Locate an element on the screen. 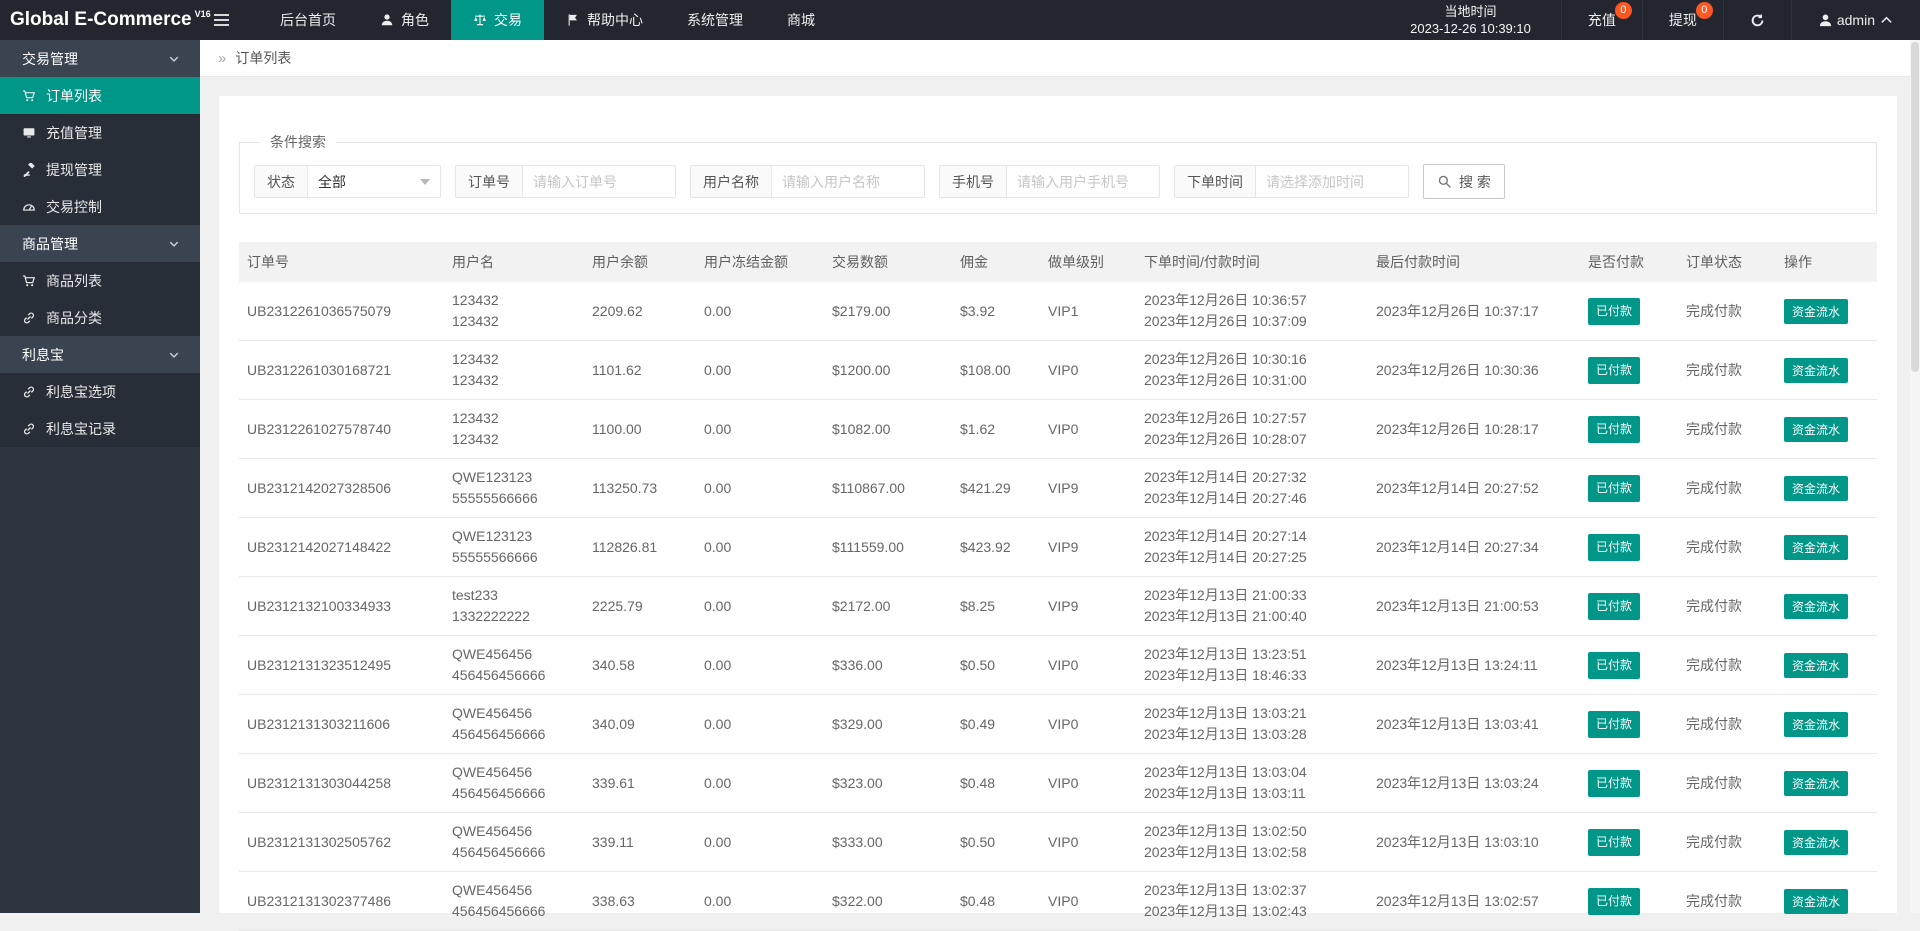 The width and height of the screenshot is (1920, 931). cell-amount: $323.00 is located at coordinates (888, 783).